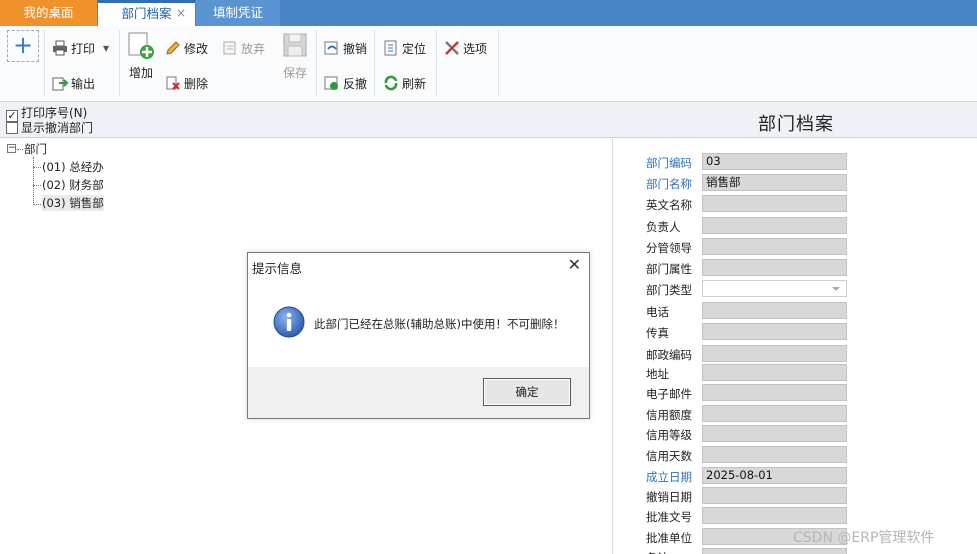 Image resolution: width=977 pixels, height=554 pixels. What do you see at coordinates (669, 477) in the screenshot?
I see `field-label: 成立日期` at bounding box center [669, 477].